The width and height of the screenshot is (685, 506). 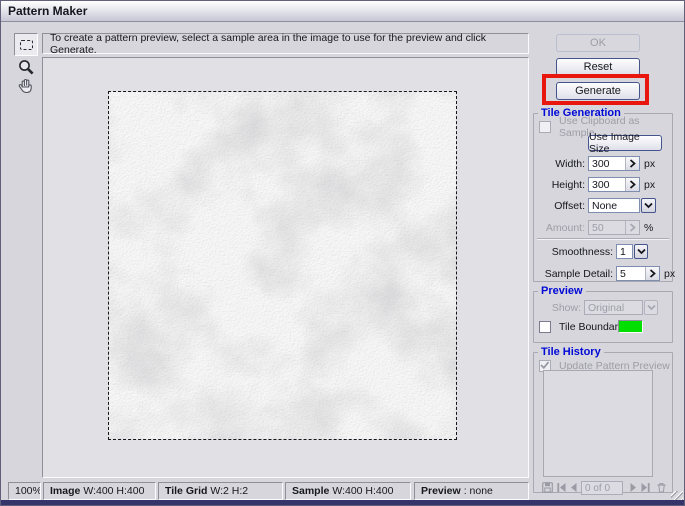 What do you see at coordinates (574, 487) in the screenshot?
I see `previous-tile-icon` at bounding box center [574, 487].